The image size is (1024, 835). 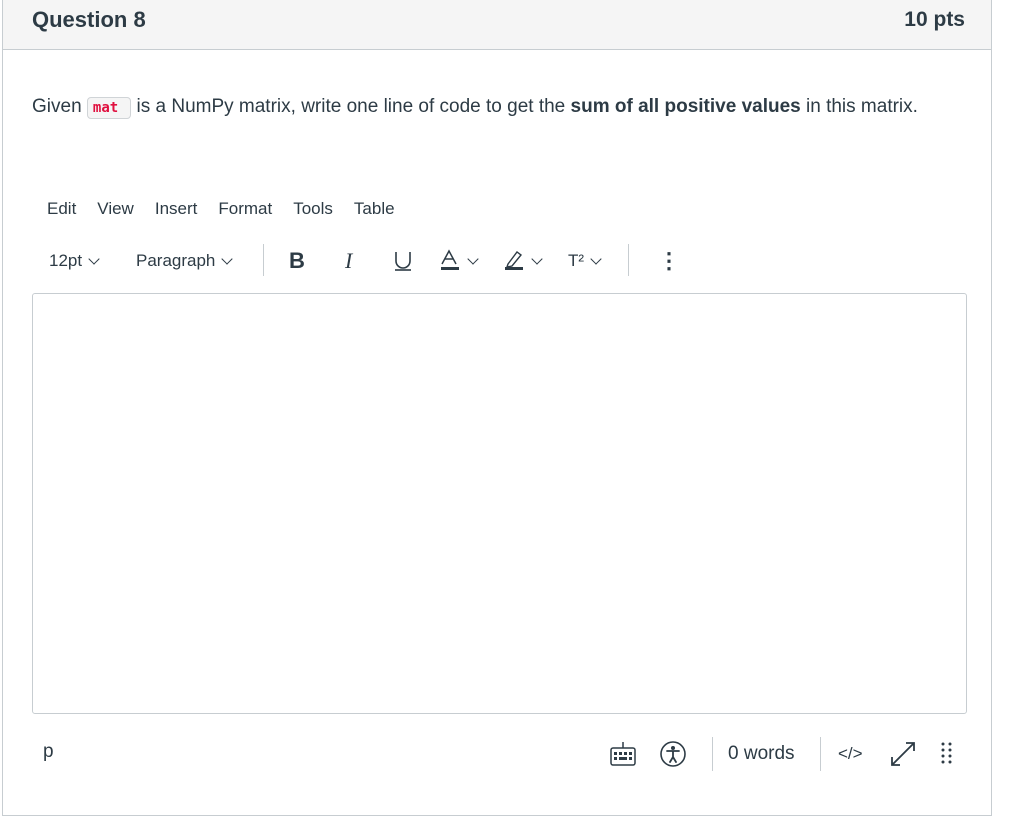 What do you see at coordinates (48, 752) in the screenshot?
I see `element-path: p` at bounding box center [48, 752].